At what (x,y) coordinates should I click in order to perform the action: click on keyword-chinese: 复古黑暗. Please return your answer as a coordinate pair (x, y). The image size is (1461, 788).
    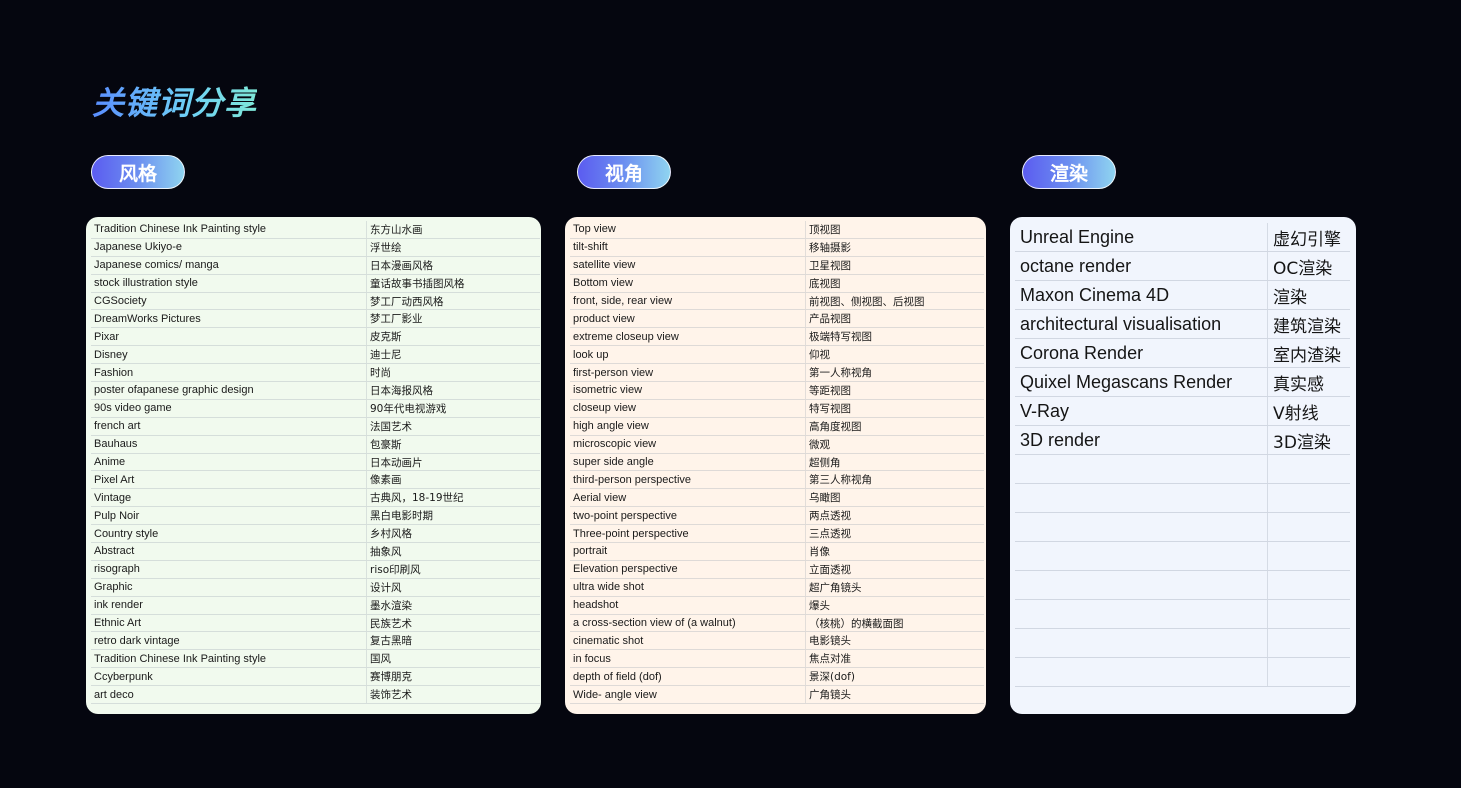
    Looking at the image, I should click on (391, 641).